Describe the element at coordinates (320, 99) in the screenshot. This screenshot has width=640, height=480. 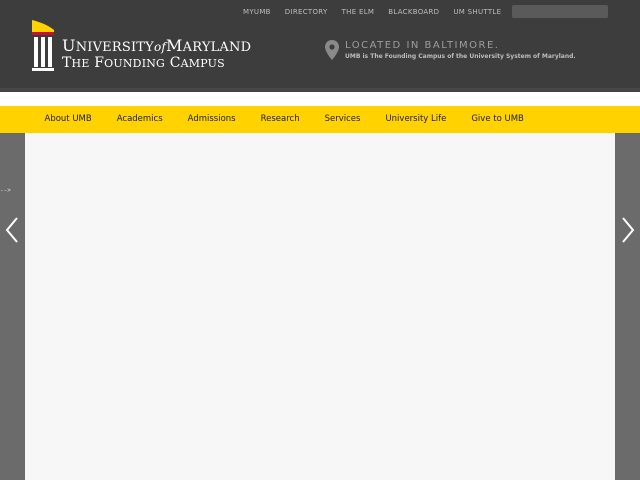
I see `header-divider` at that location.